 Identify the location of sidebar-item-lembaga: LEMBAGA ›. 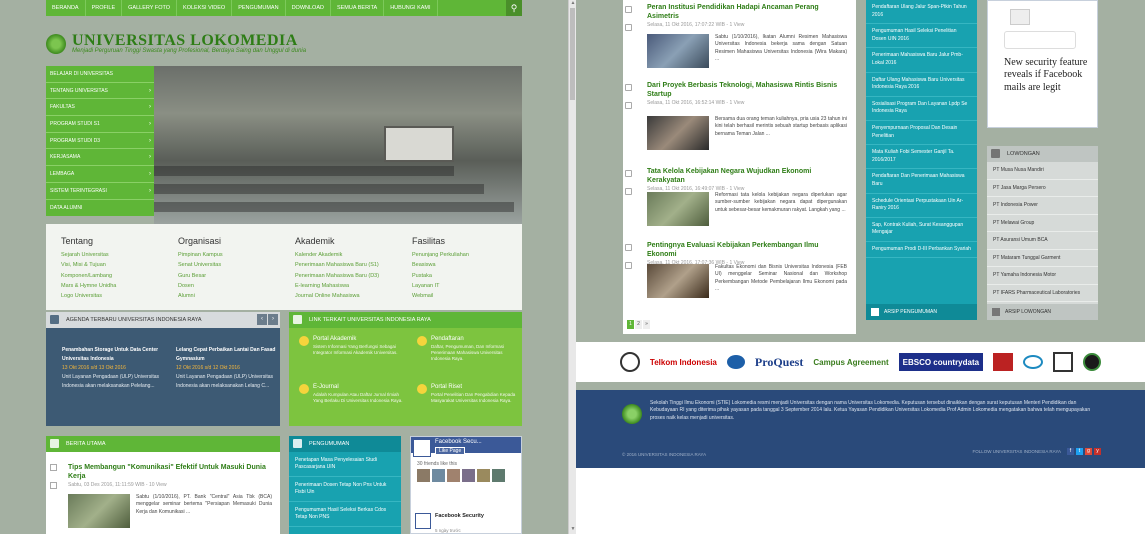
(100, 174).